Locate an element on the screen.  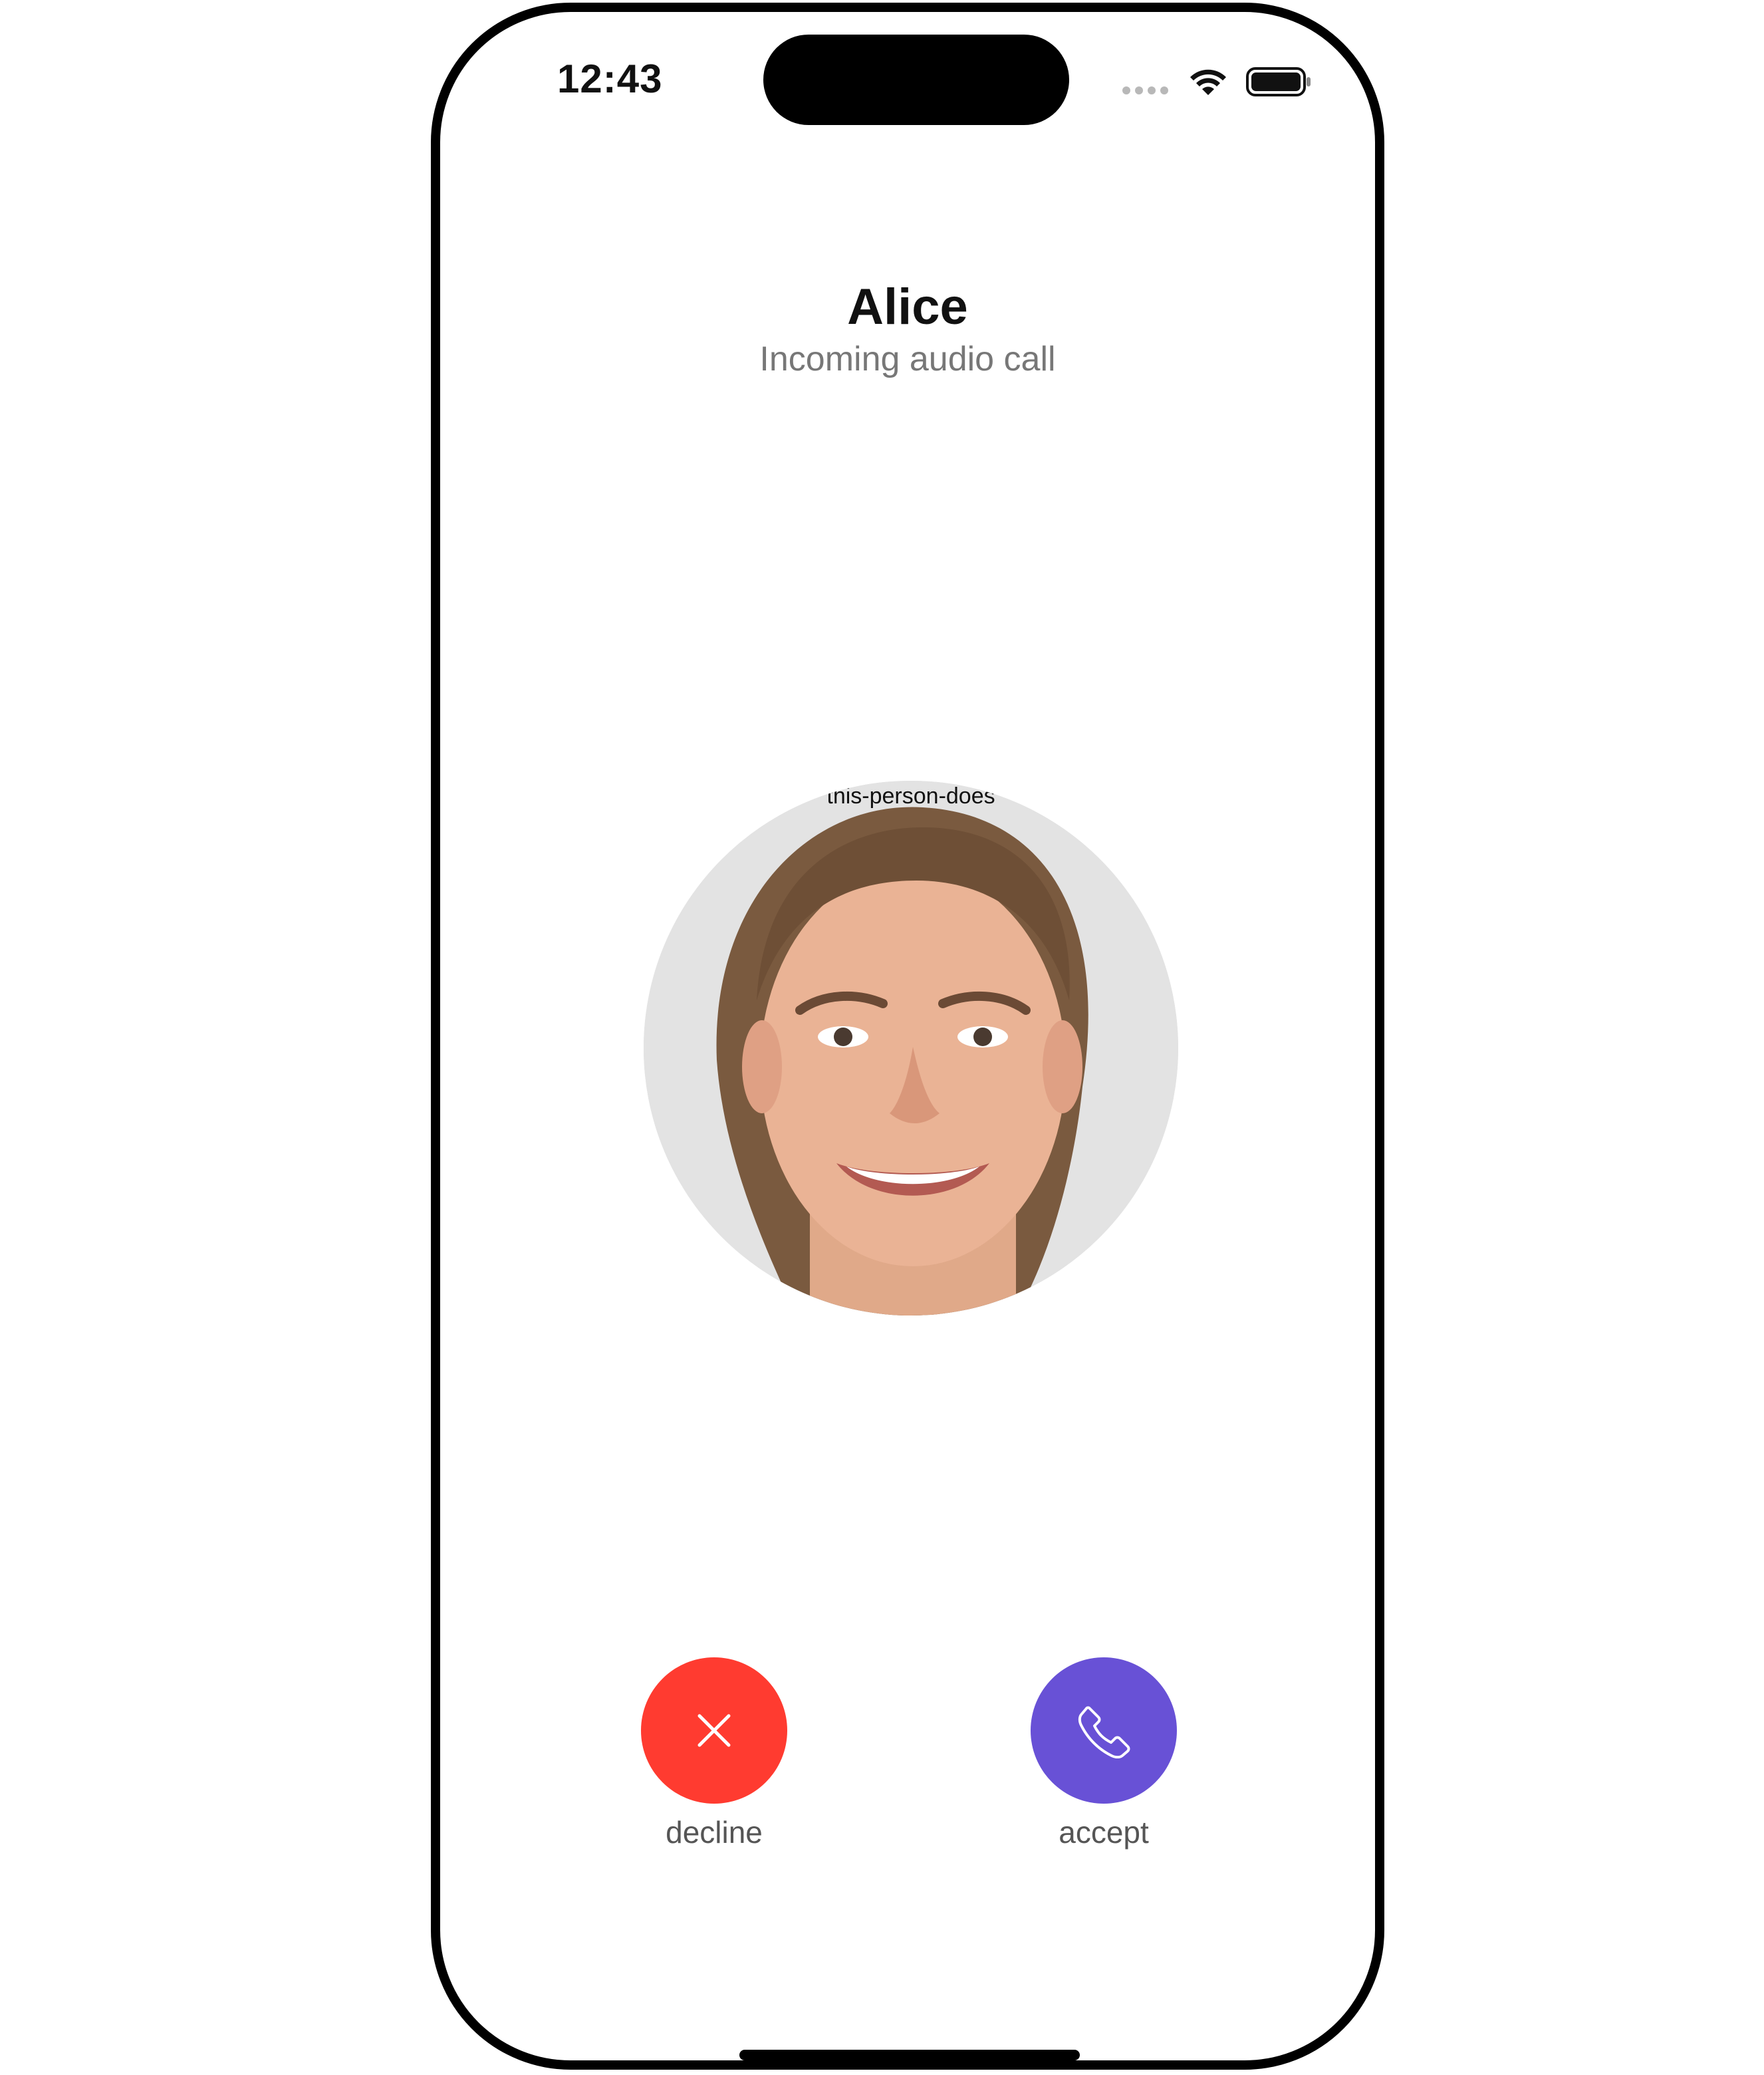
decline-button is located at coordinates (714, 1730).